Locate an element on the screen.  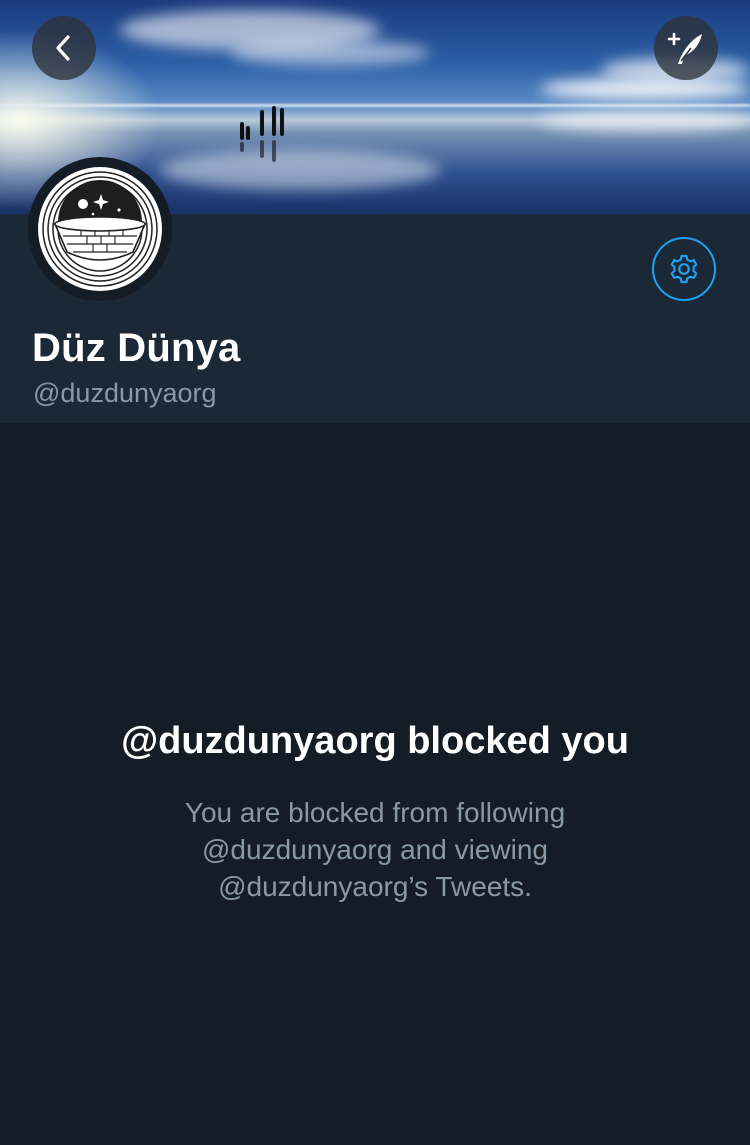
profile-avatar is located at coordinates (100, 229).